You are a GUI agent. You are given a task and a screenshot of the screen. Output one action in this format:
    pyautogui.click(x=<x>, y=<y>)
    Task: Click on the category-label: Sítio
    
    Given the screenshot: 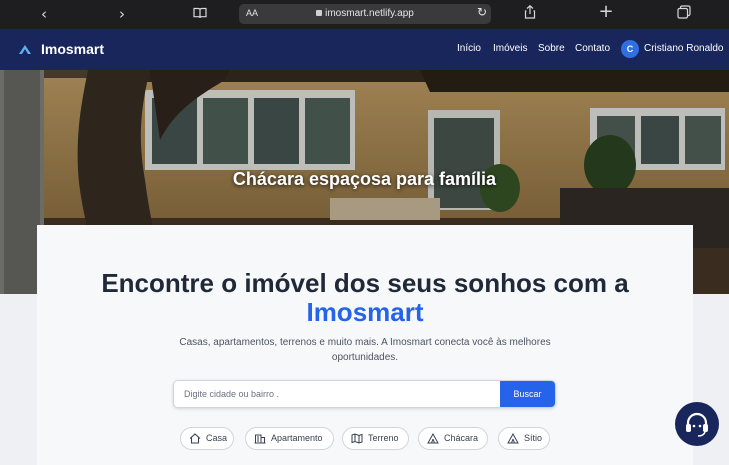 What is the action you would take?
    pyautogui.click(x=533, y=438)
    